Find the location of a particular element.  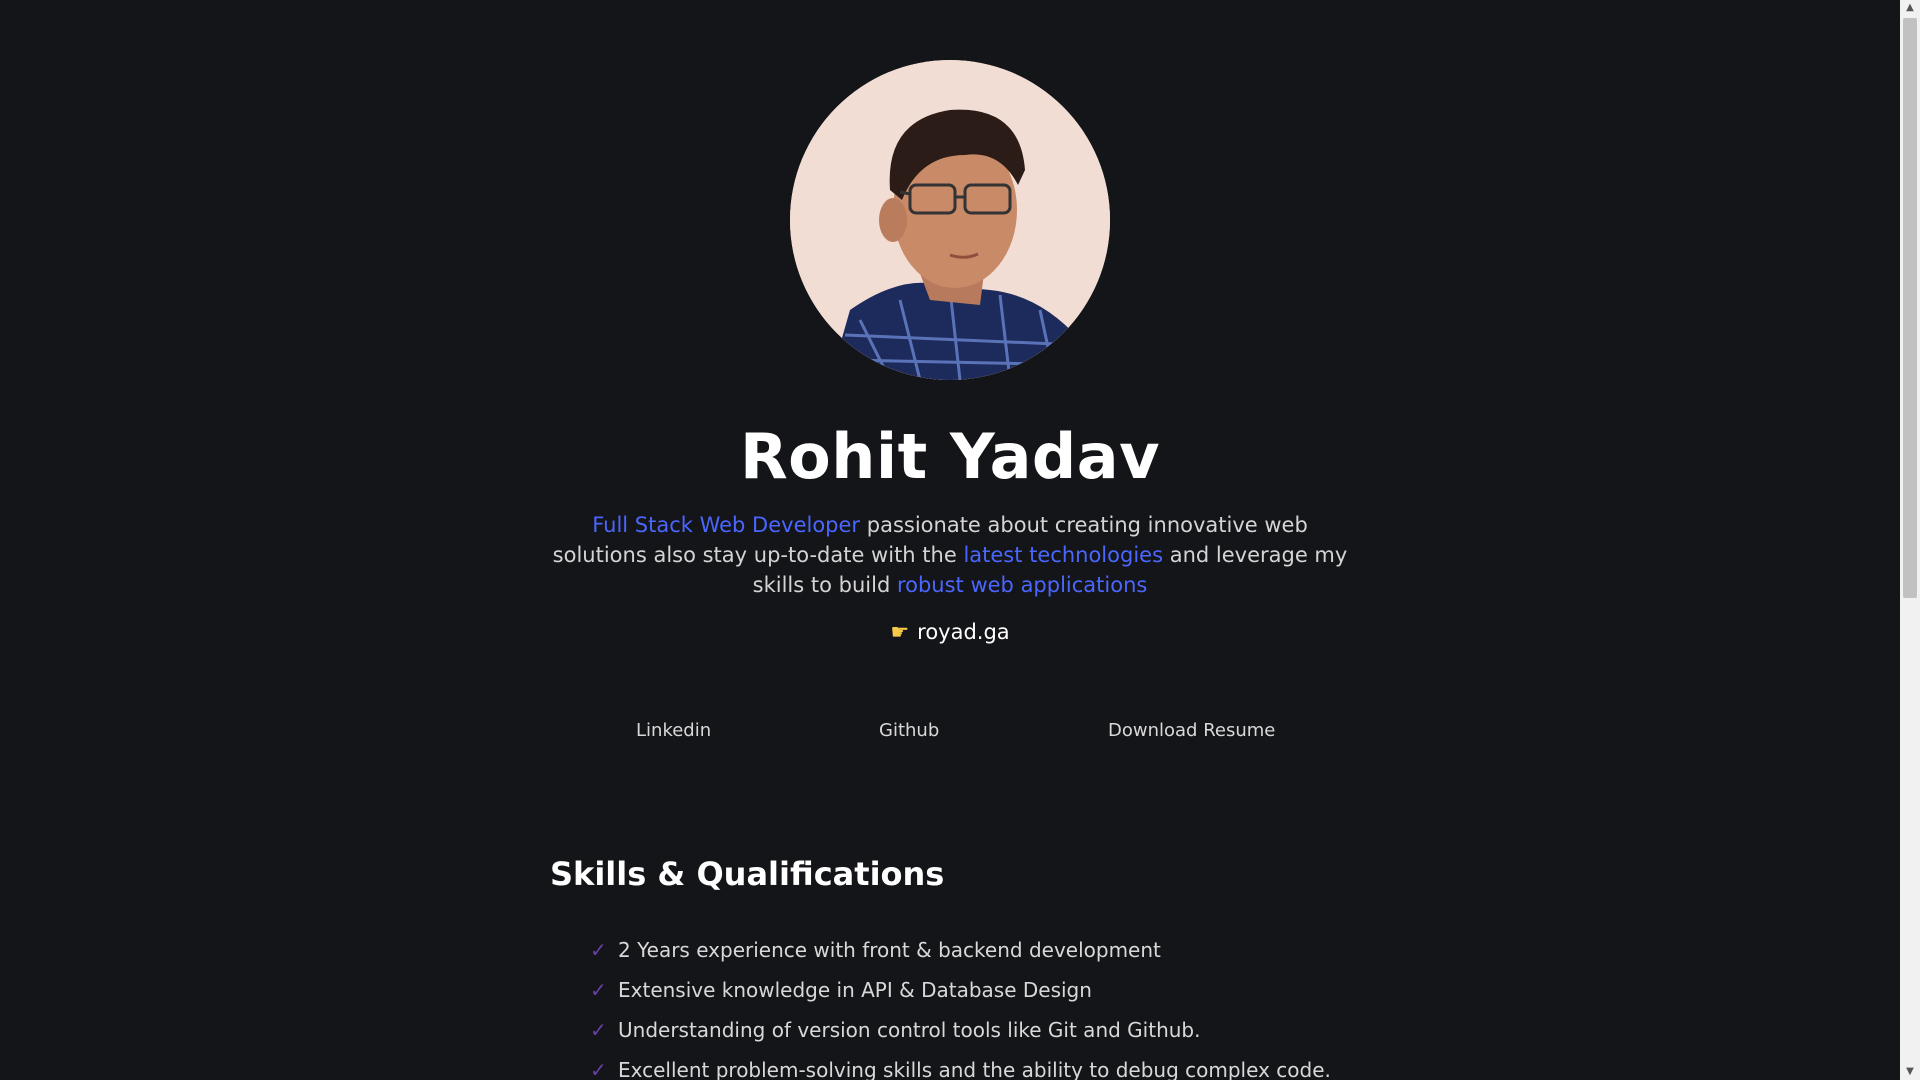

scrollbar-thumb is located at coordinates (1910, 308).